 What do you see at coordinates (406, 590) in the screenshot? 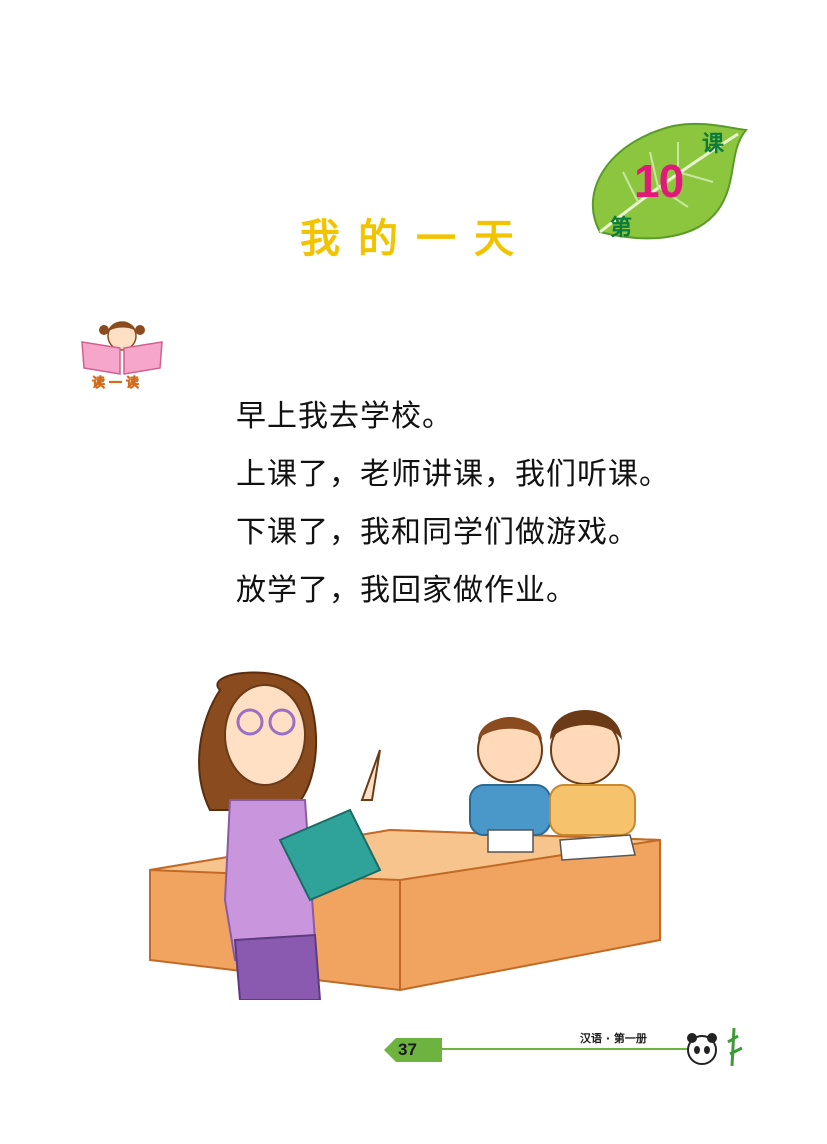
I see `text-line-4: 放学了，我回家做作业。` at bounding box center [406, 590].